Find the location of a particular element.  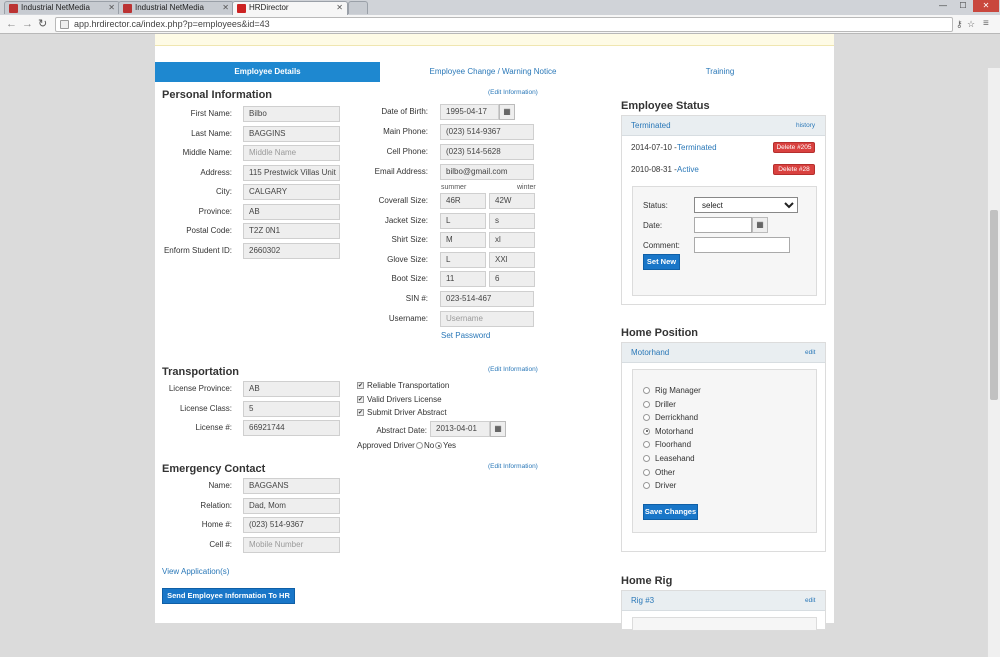

current-home-rig: Rig #3 is located at coordinates (642, 600).